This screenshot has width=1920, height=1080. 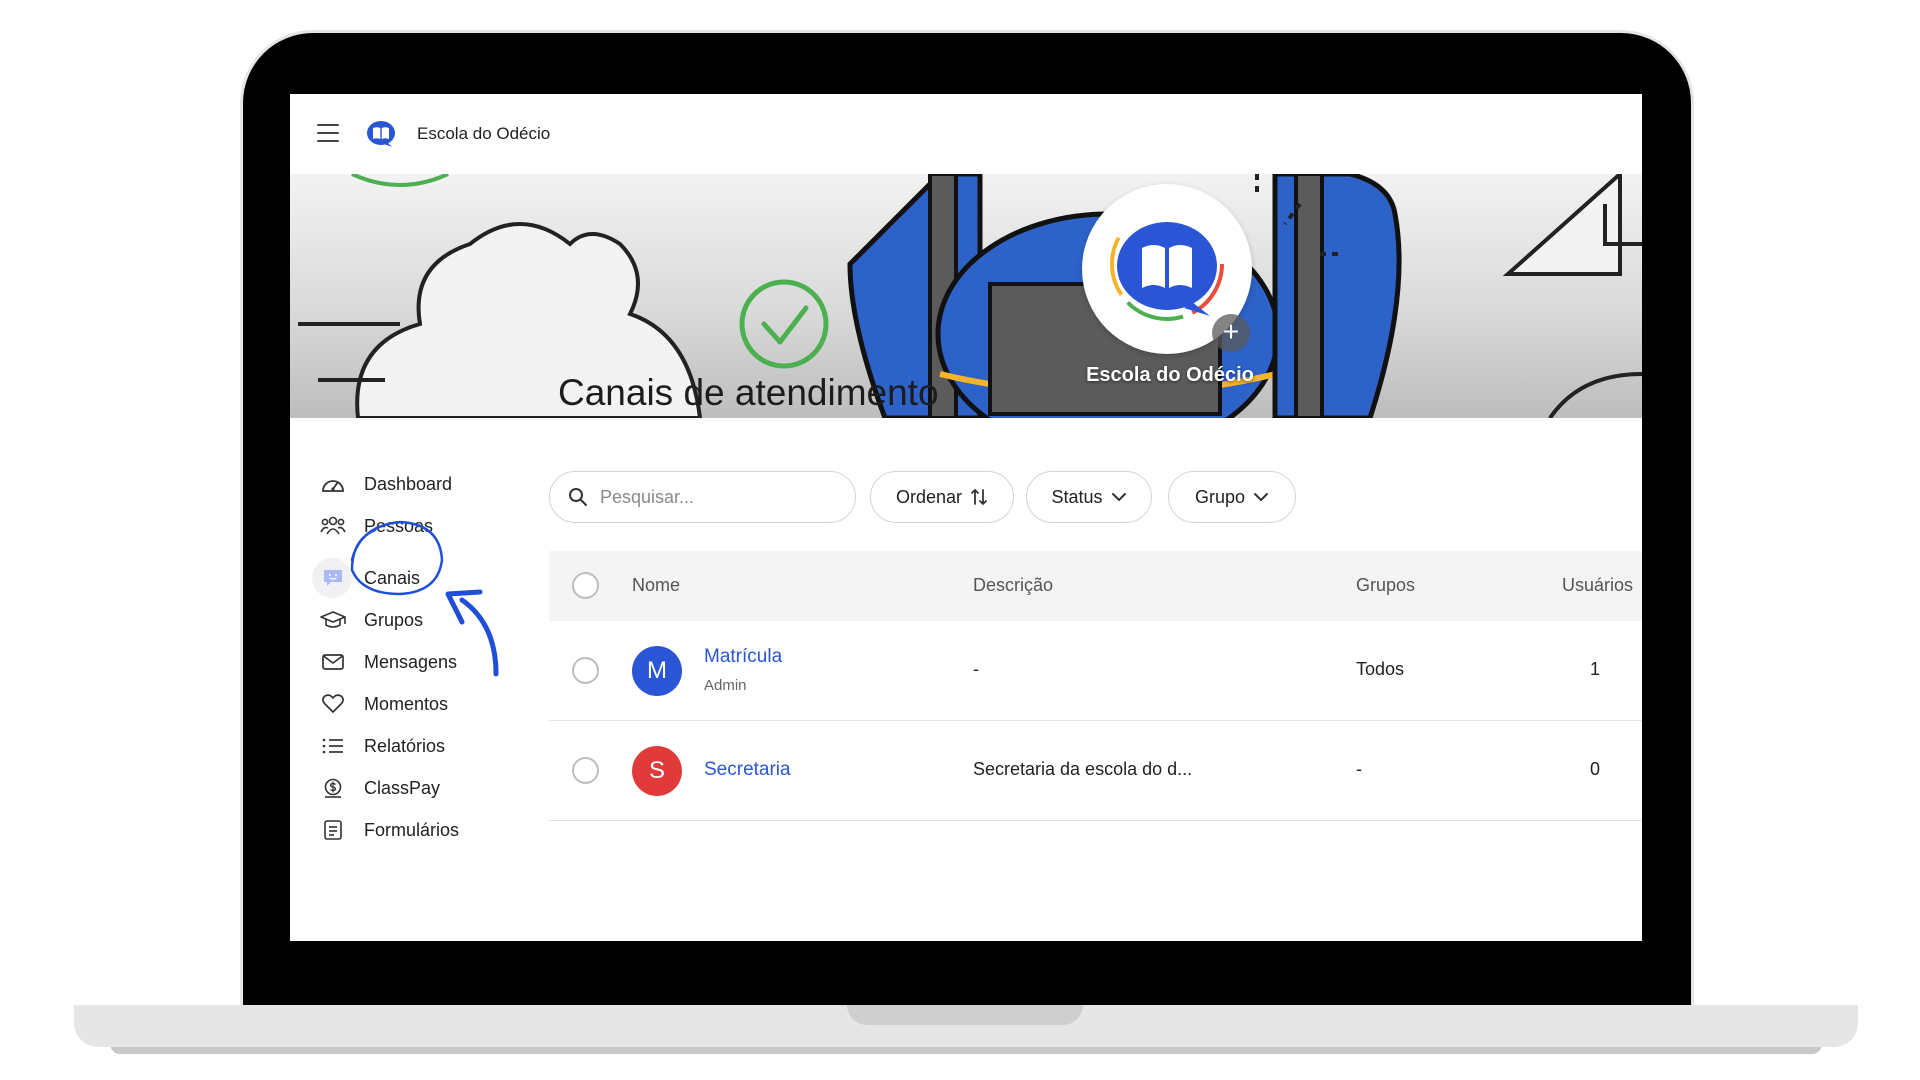 I want to click on sidebar-item-label: Mensagens, so click(x=411, y=661).